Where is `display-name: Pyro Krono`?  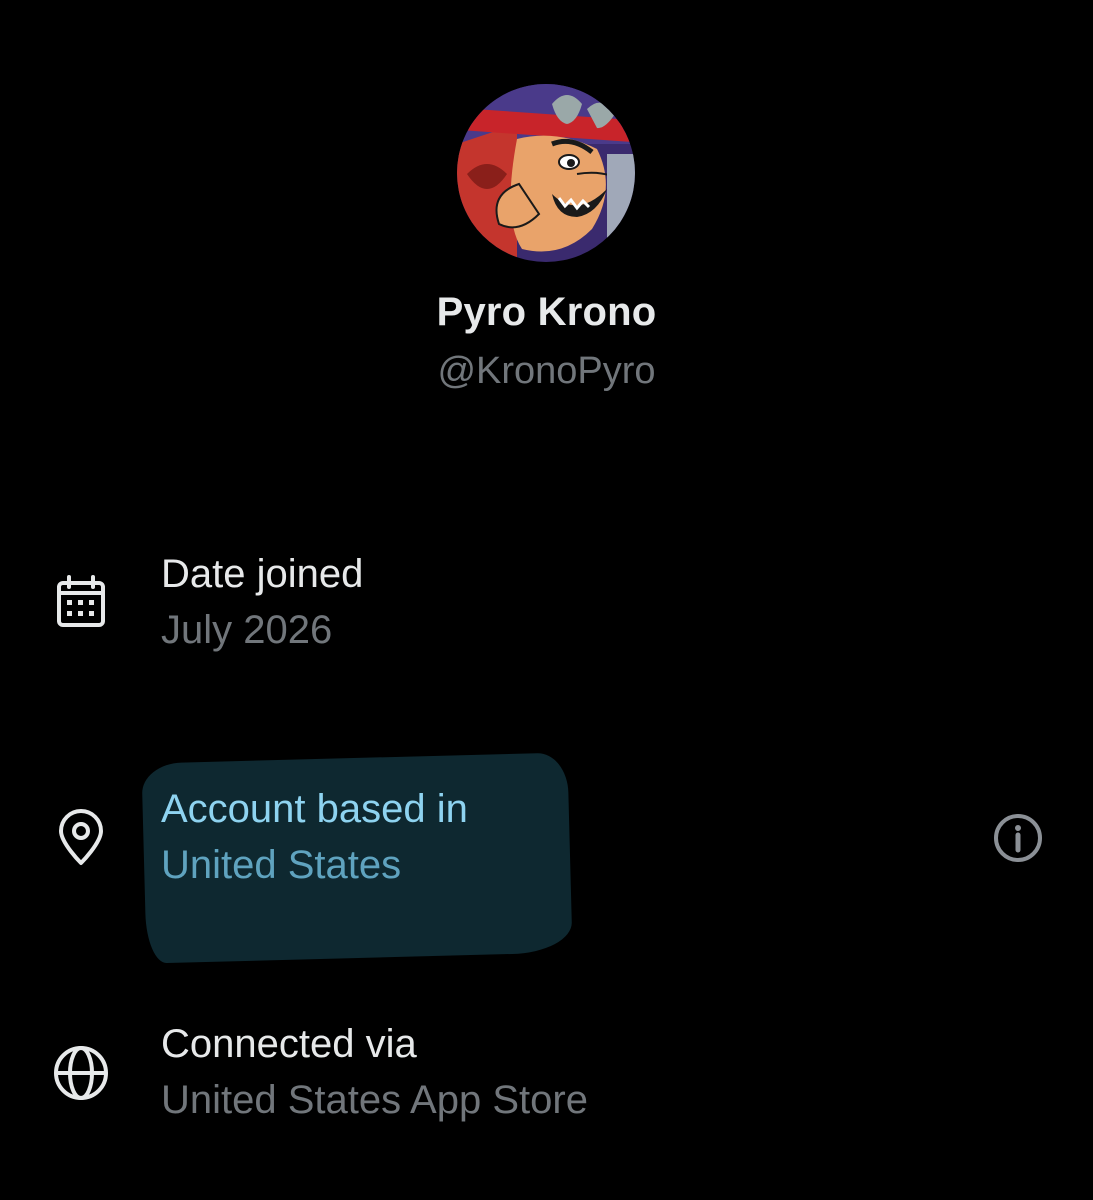
display-name: Pyro Krono is located at coordinates (546, 312).